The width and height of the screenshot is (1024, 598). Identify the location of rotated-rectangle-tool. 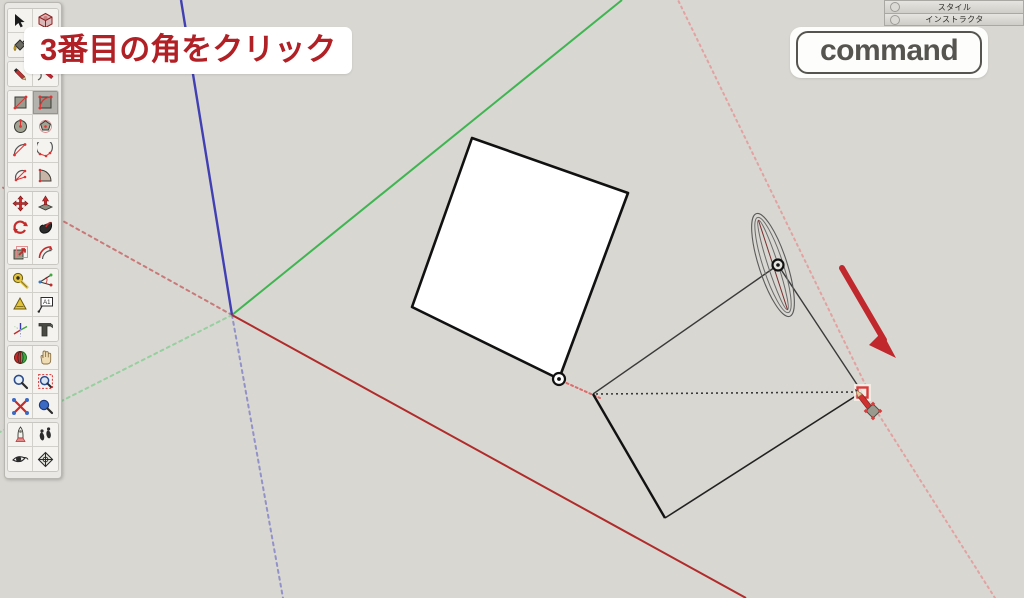
(45, 103).